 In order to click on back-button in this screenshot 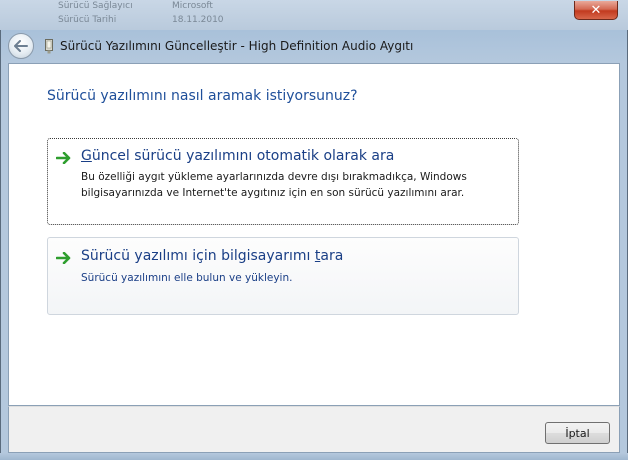, I will do `click(21, 46)`.